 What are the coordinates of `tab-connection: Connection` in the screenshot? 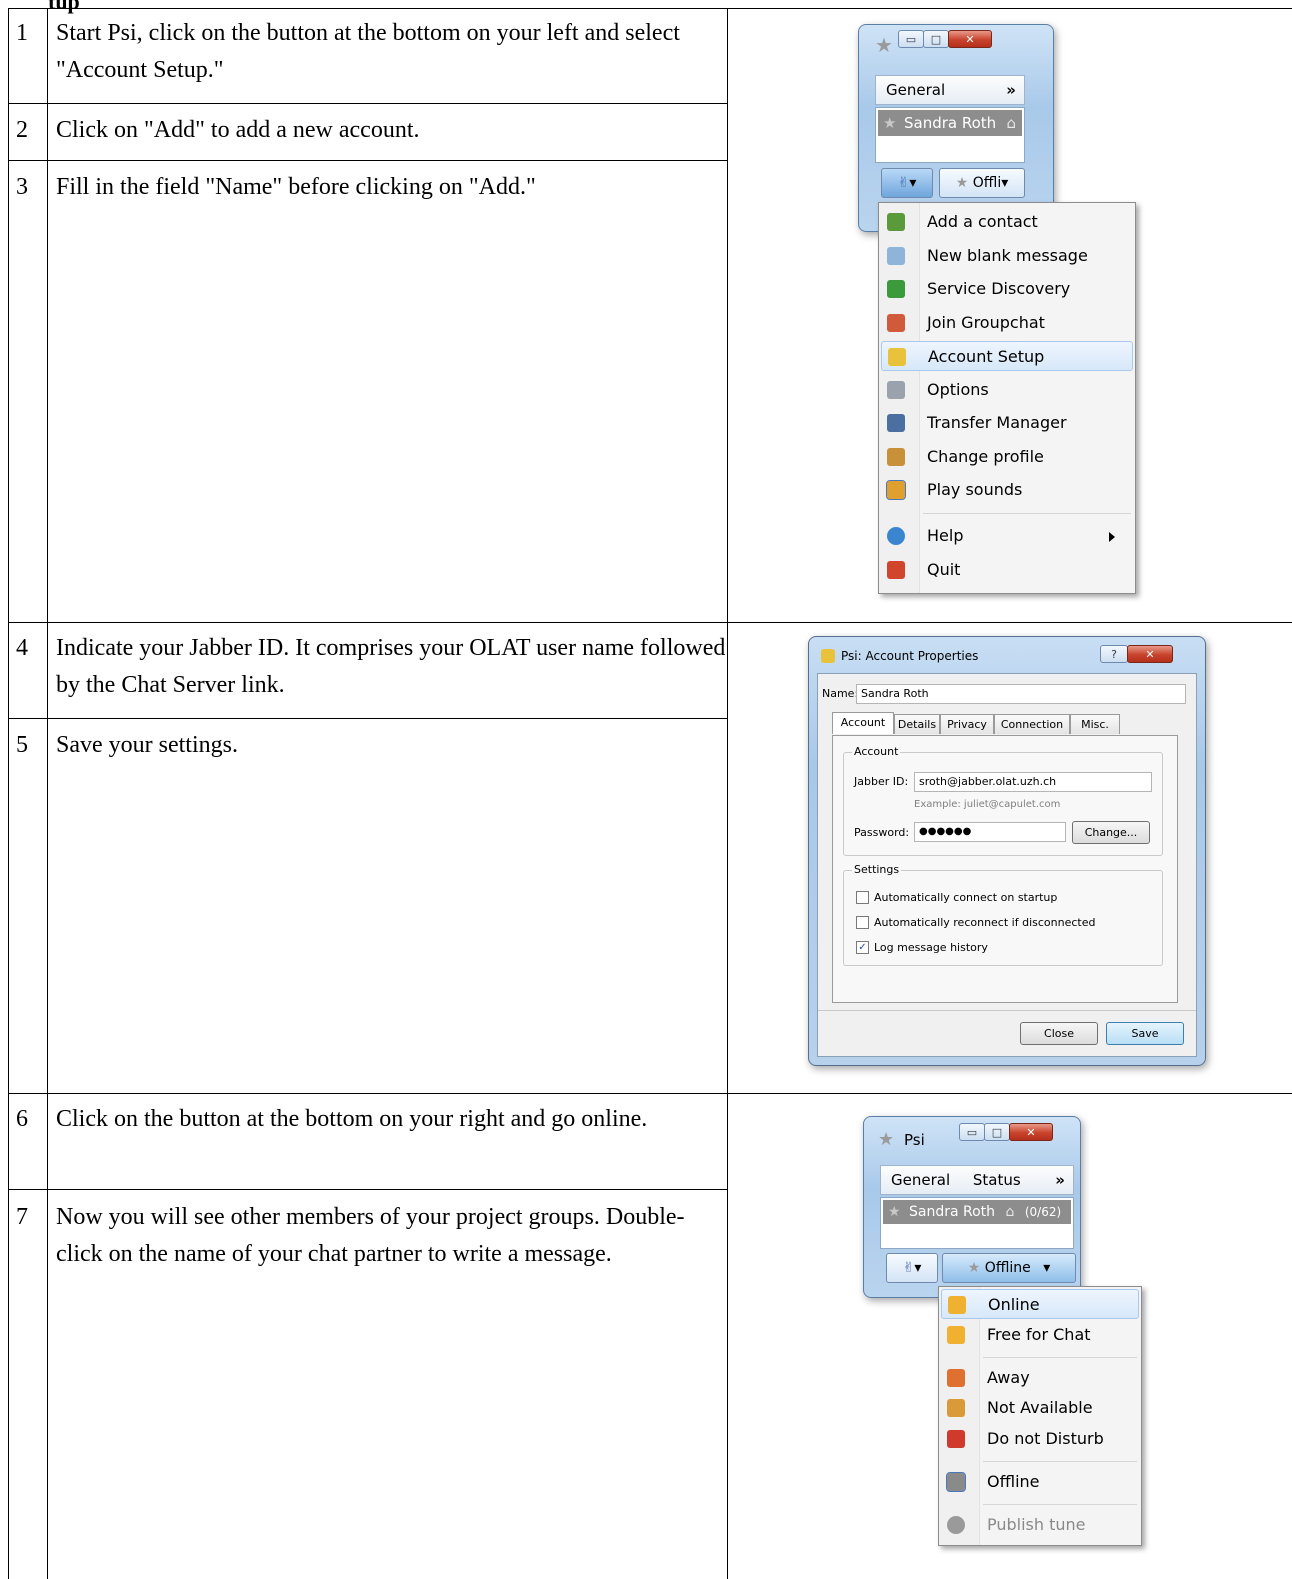 It's located at (1032, 724).